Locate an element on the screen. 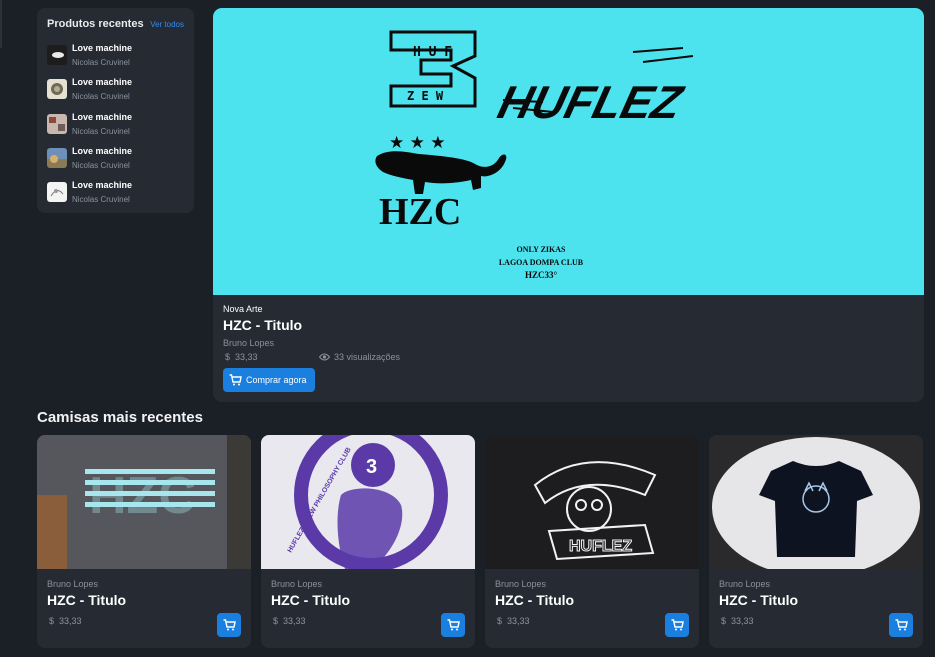 The image size is (935, 657). product-image: HZC is located at coordinates (144, 502).